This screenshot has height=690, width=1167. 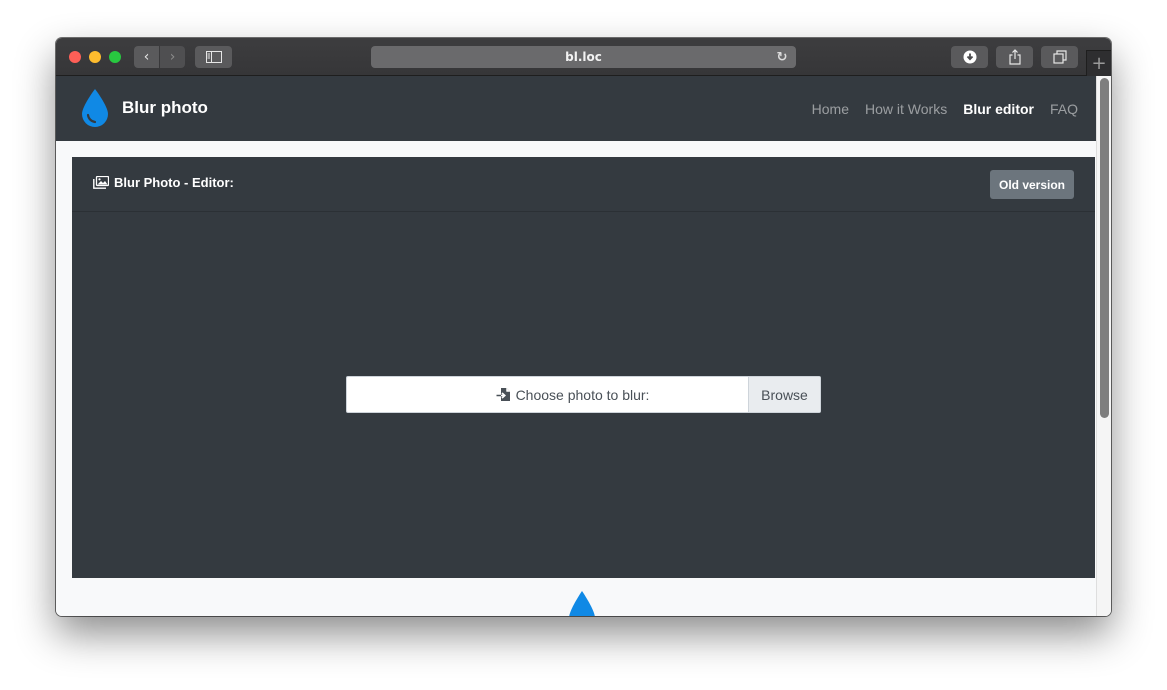 I want to click on chevron-right-icon: ›, so click(x=172, y=57).